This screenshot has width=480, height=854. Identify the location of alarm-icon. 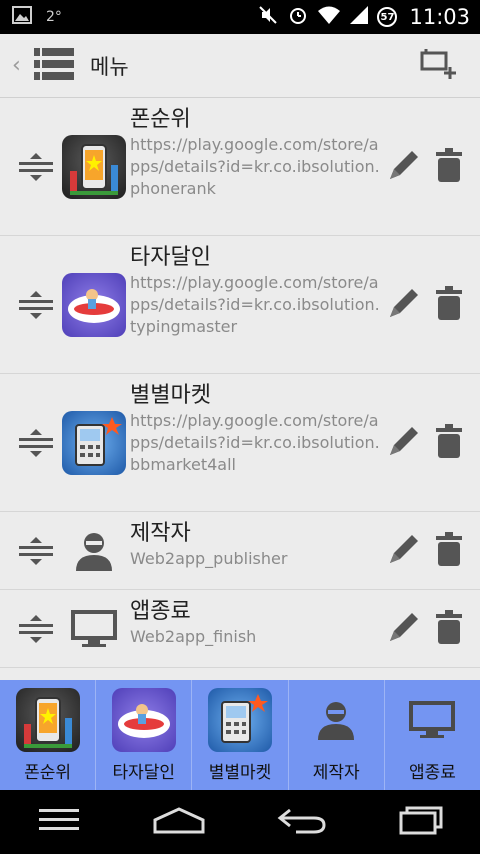
(298, 17).